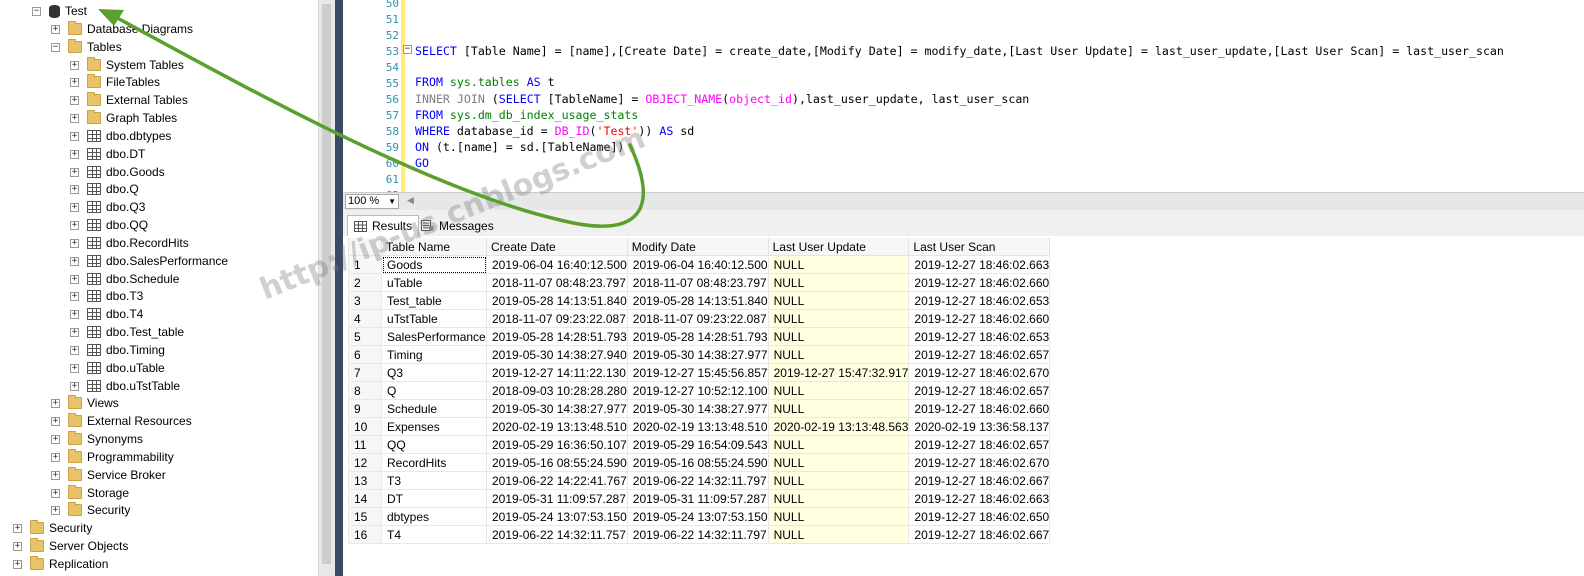 The height and width of the screenshot is (576, 1584). I want to click on table-cell: 2018-09-03 10:28:28.280, so click(557, 390).